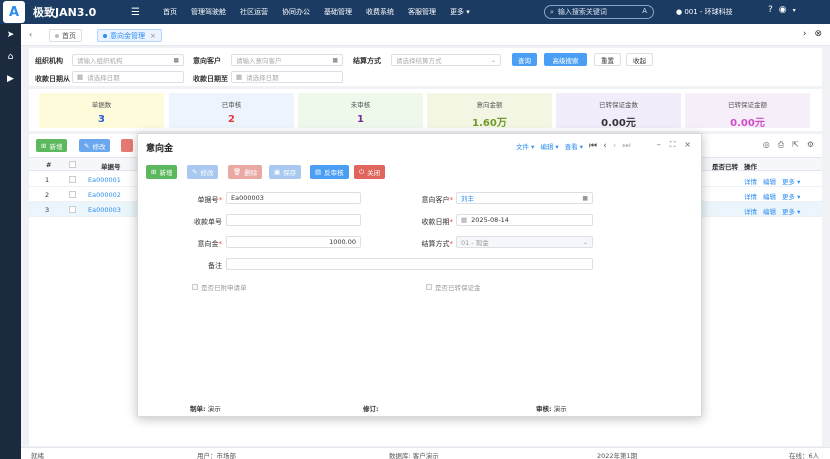 This screenshot has width=830, height=459. What do you see at coordinates (360, 105) in the screenshot?
I see `stat-title: 未审核` at bounding box center [360, 105].